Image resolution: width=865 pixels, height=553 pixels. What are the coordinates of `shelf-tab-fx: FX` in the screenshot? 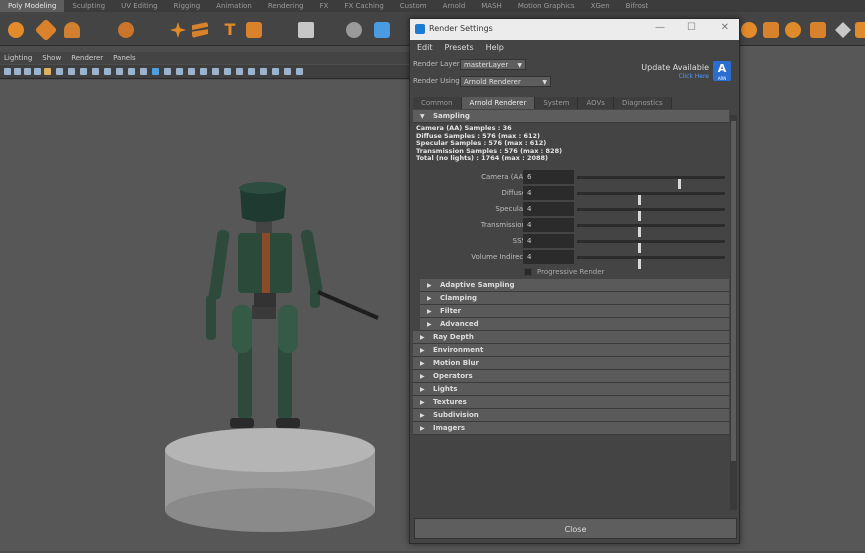 It's located at (324, 6).